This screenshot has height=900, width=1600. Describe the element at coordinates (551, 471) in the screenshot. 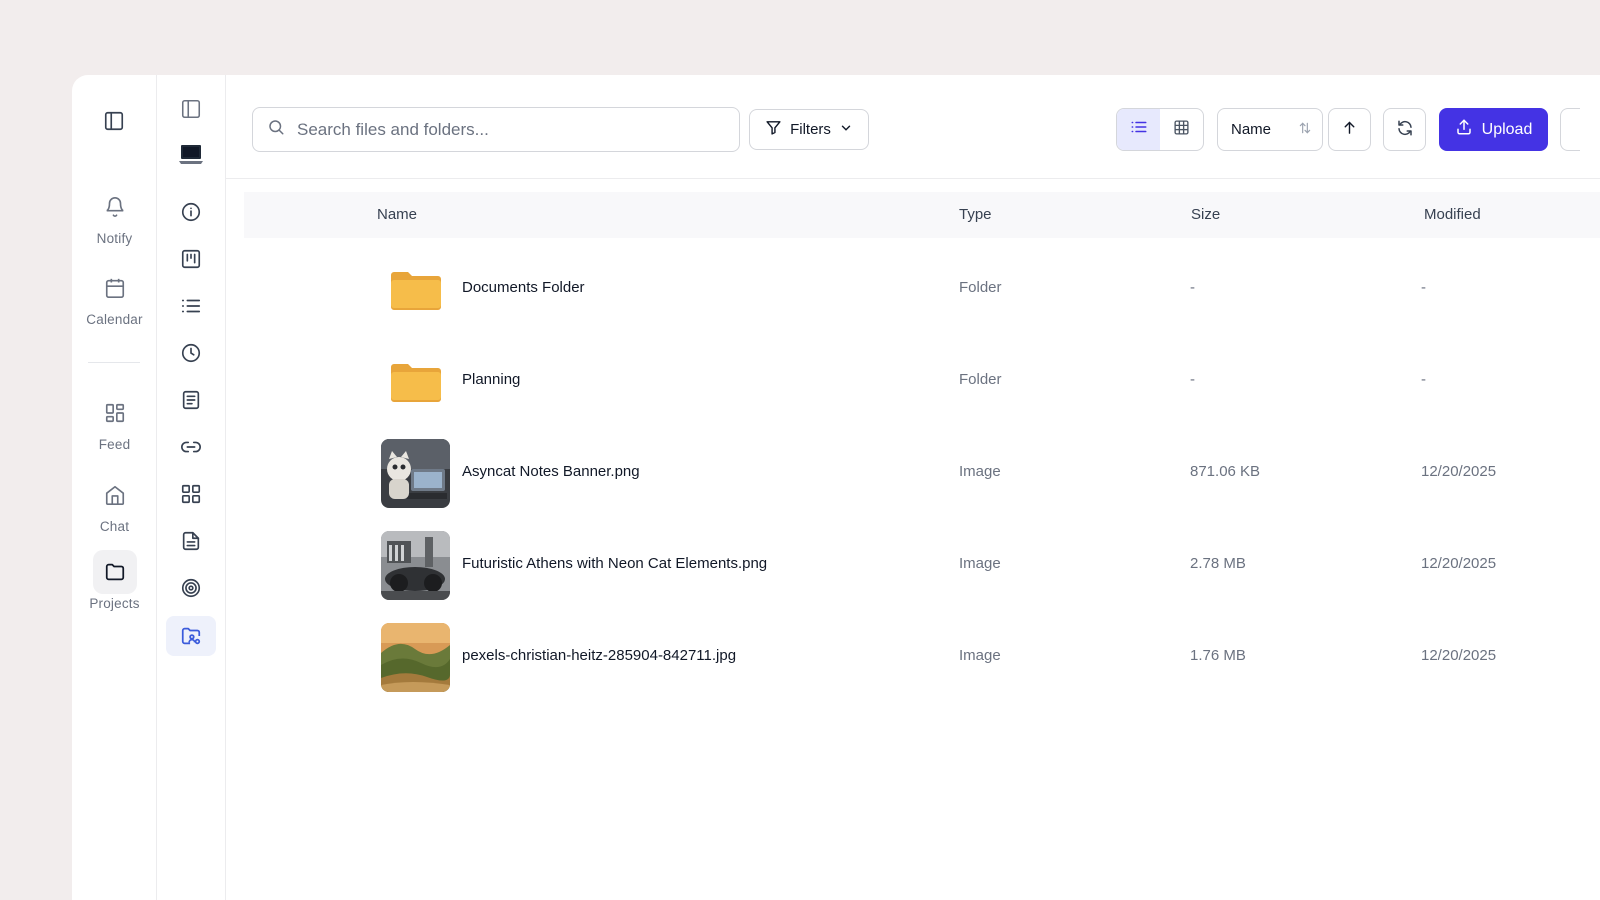

I see `file-name: Asyncat Notes Banner.png` at that location.